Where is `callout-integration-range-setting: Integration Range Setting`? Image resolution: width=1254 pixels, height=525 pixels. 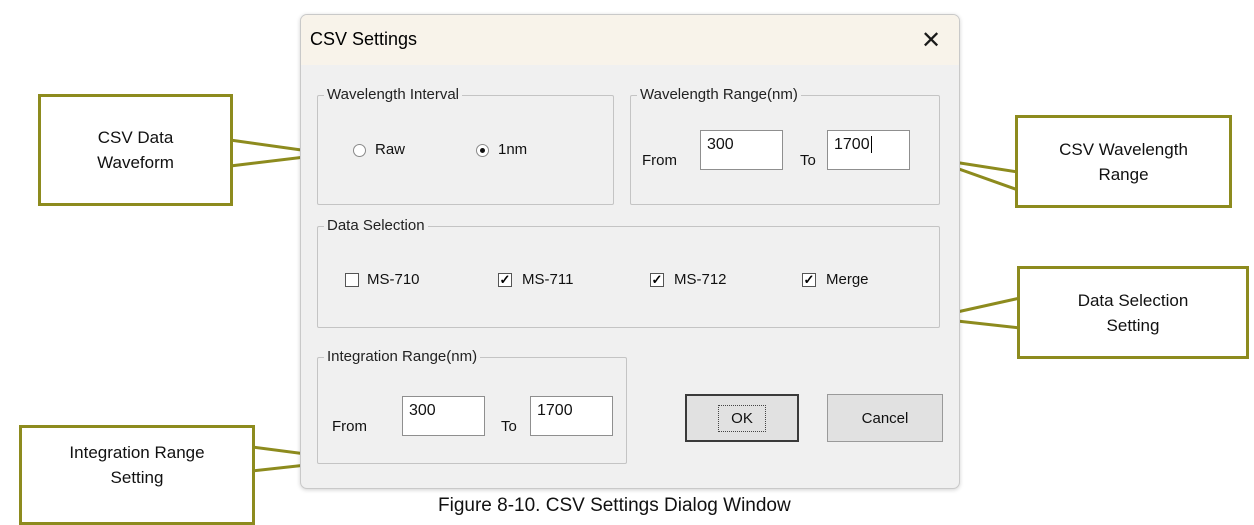
callout-integration-range-setting: Integration Range Setting is located at coordinates (137, 475).